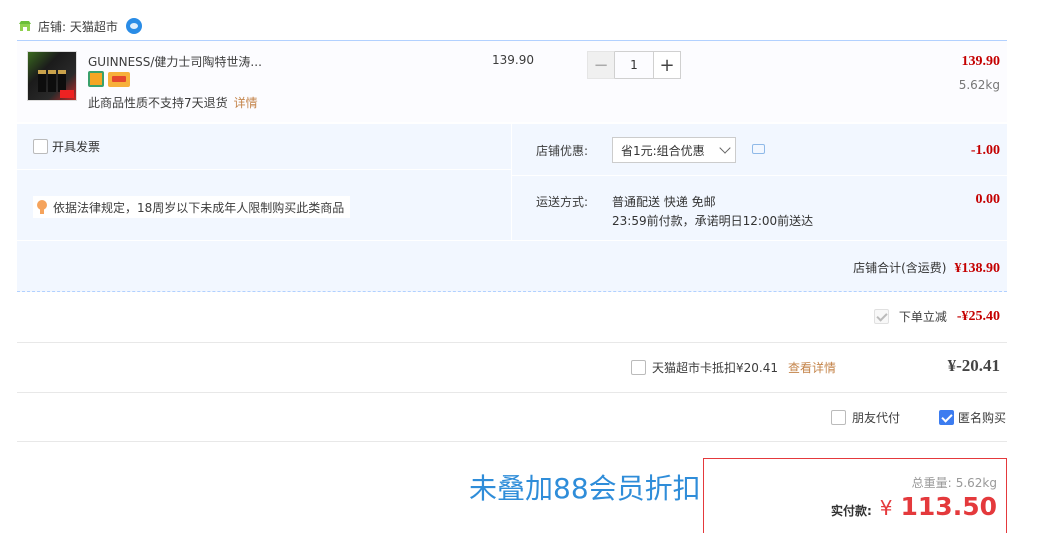 This screenshot has width=1043, height=533. I want to click on legal-notice: 依据法律规定，18周岁以下未成年人限制购买此类商品, so click(192, 207).